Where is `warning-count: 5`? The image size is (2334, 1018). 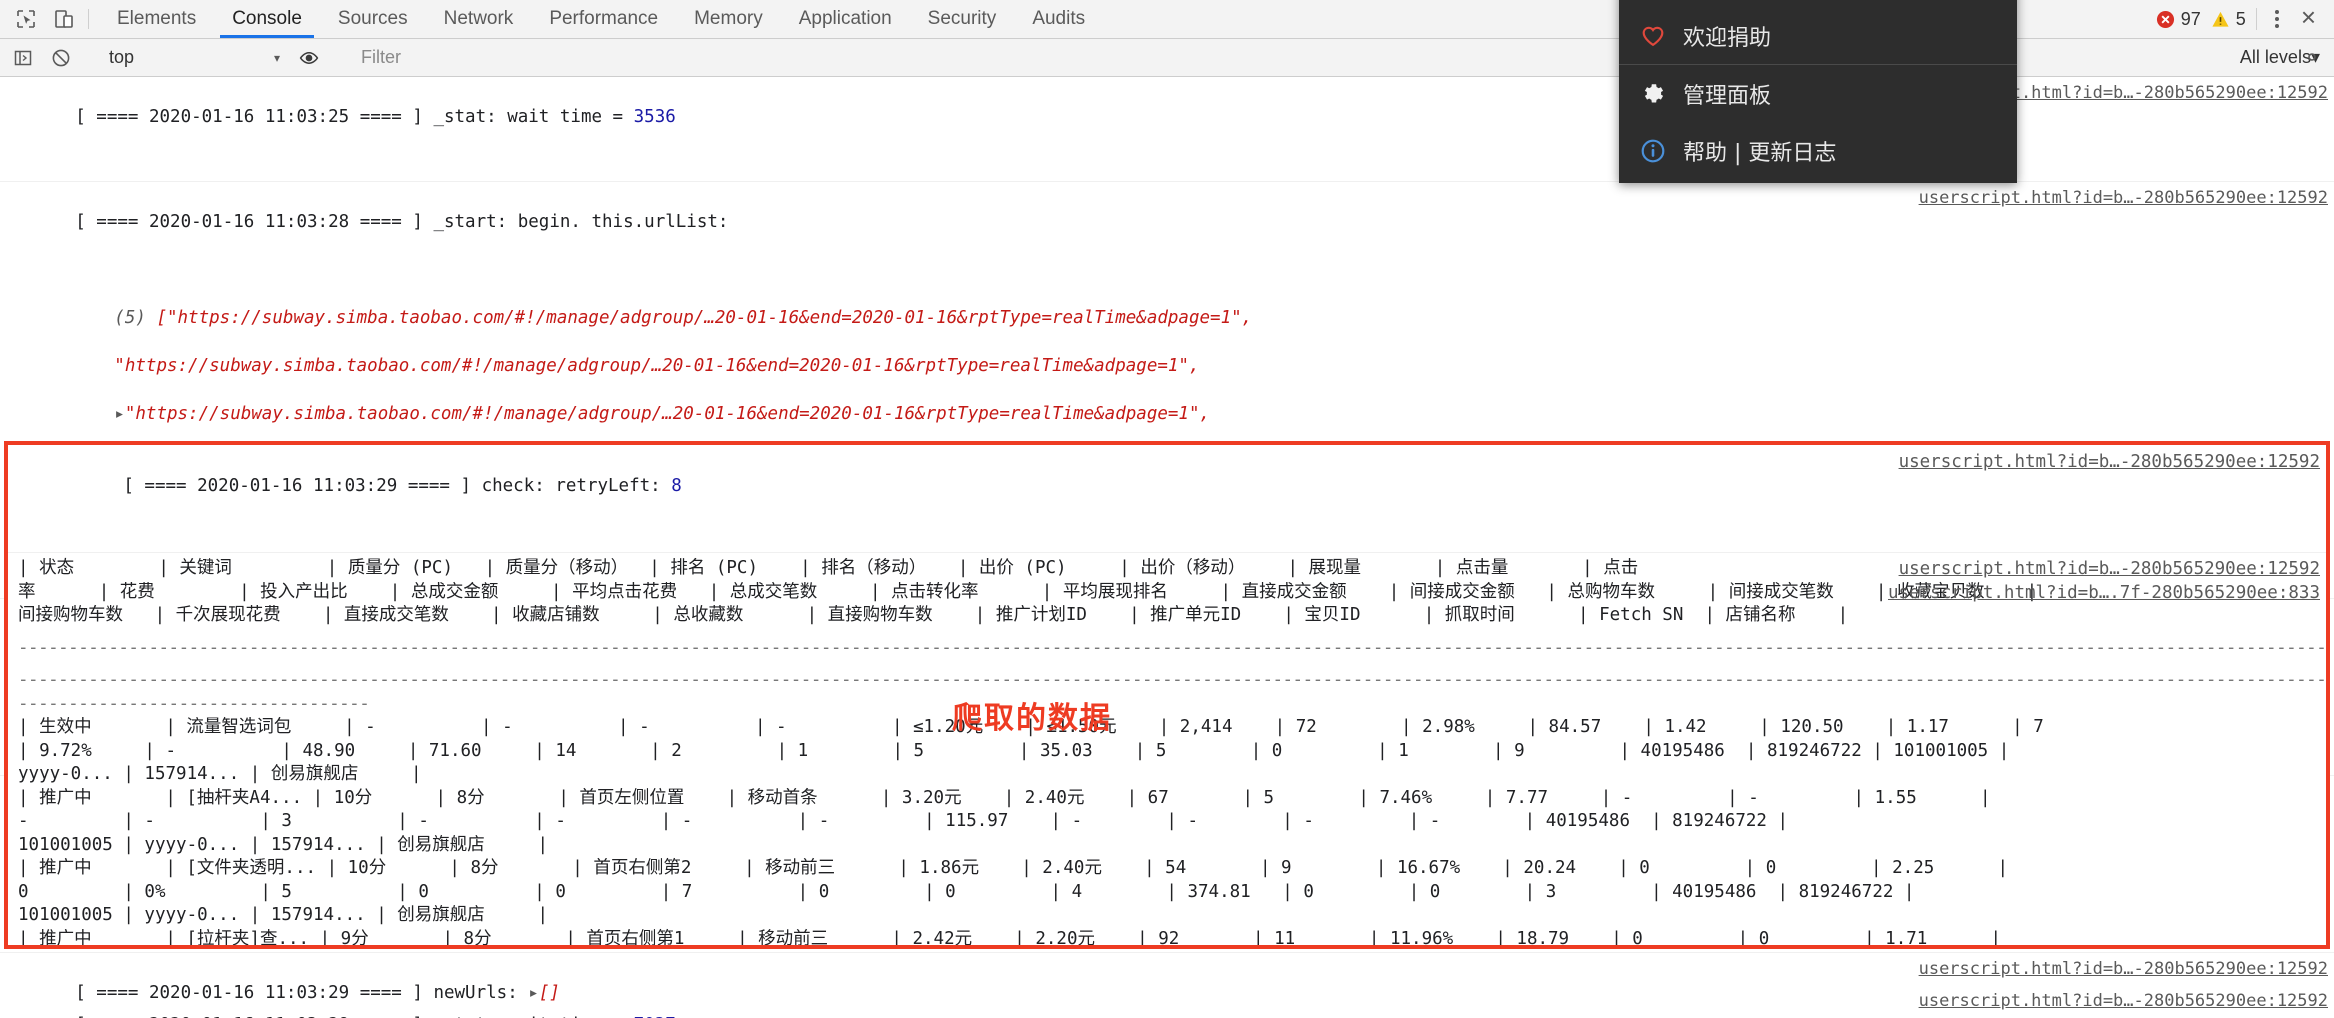
warning-count: 5 is located at coordinates (2240, 18).